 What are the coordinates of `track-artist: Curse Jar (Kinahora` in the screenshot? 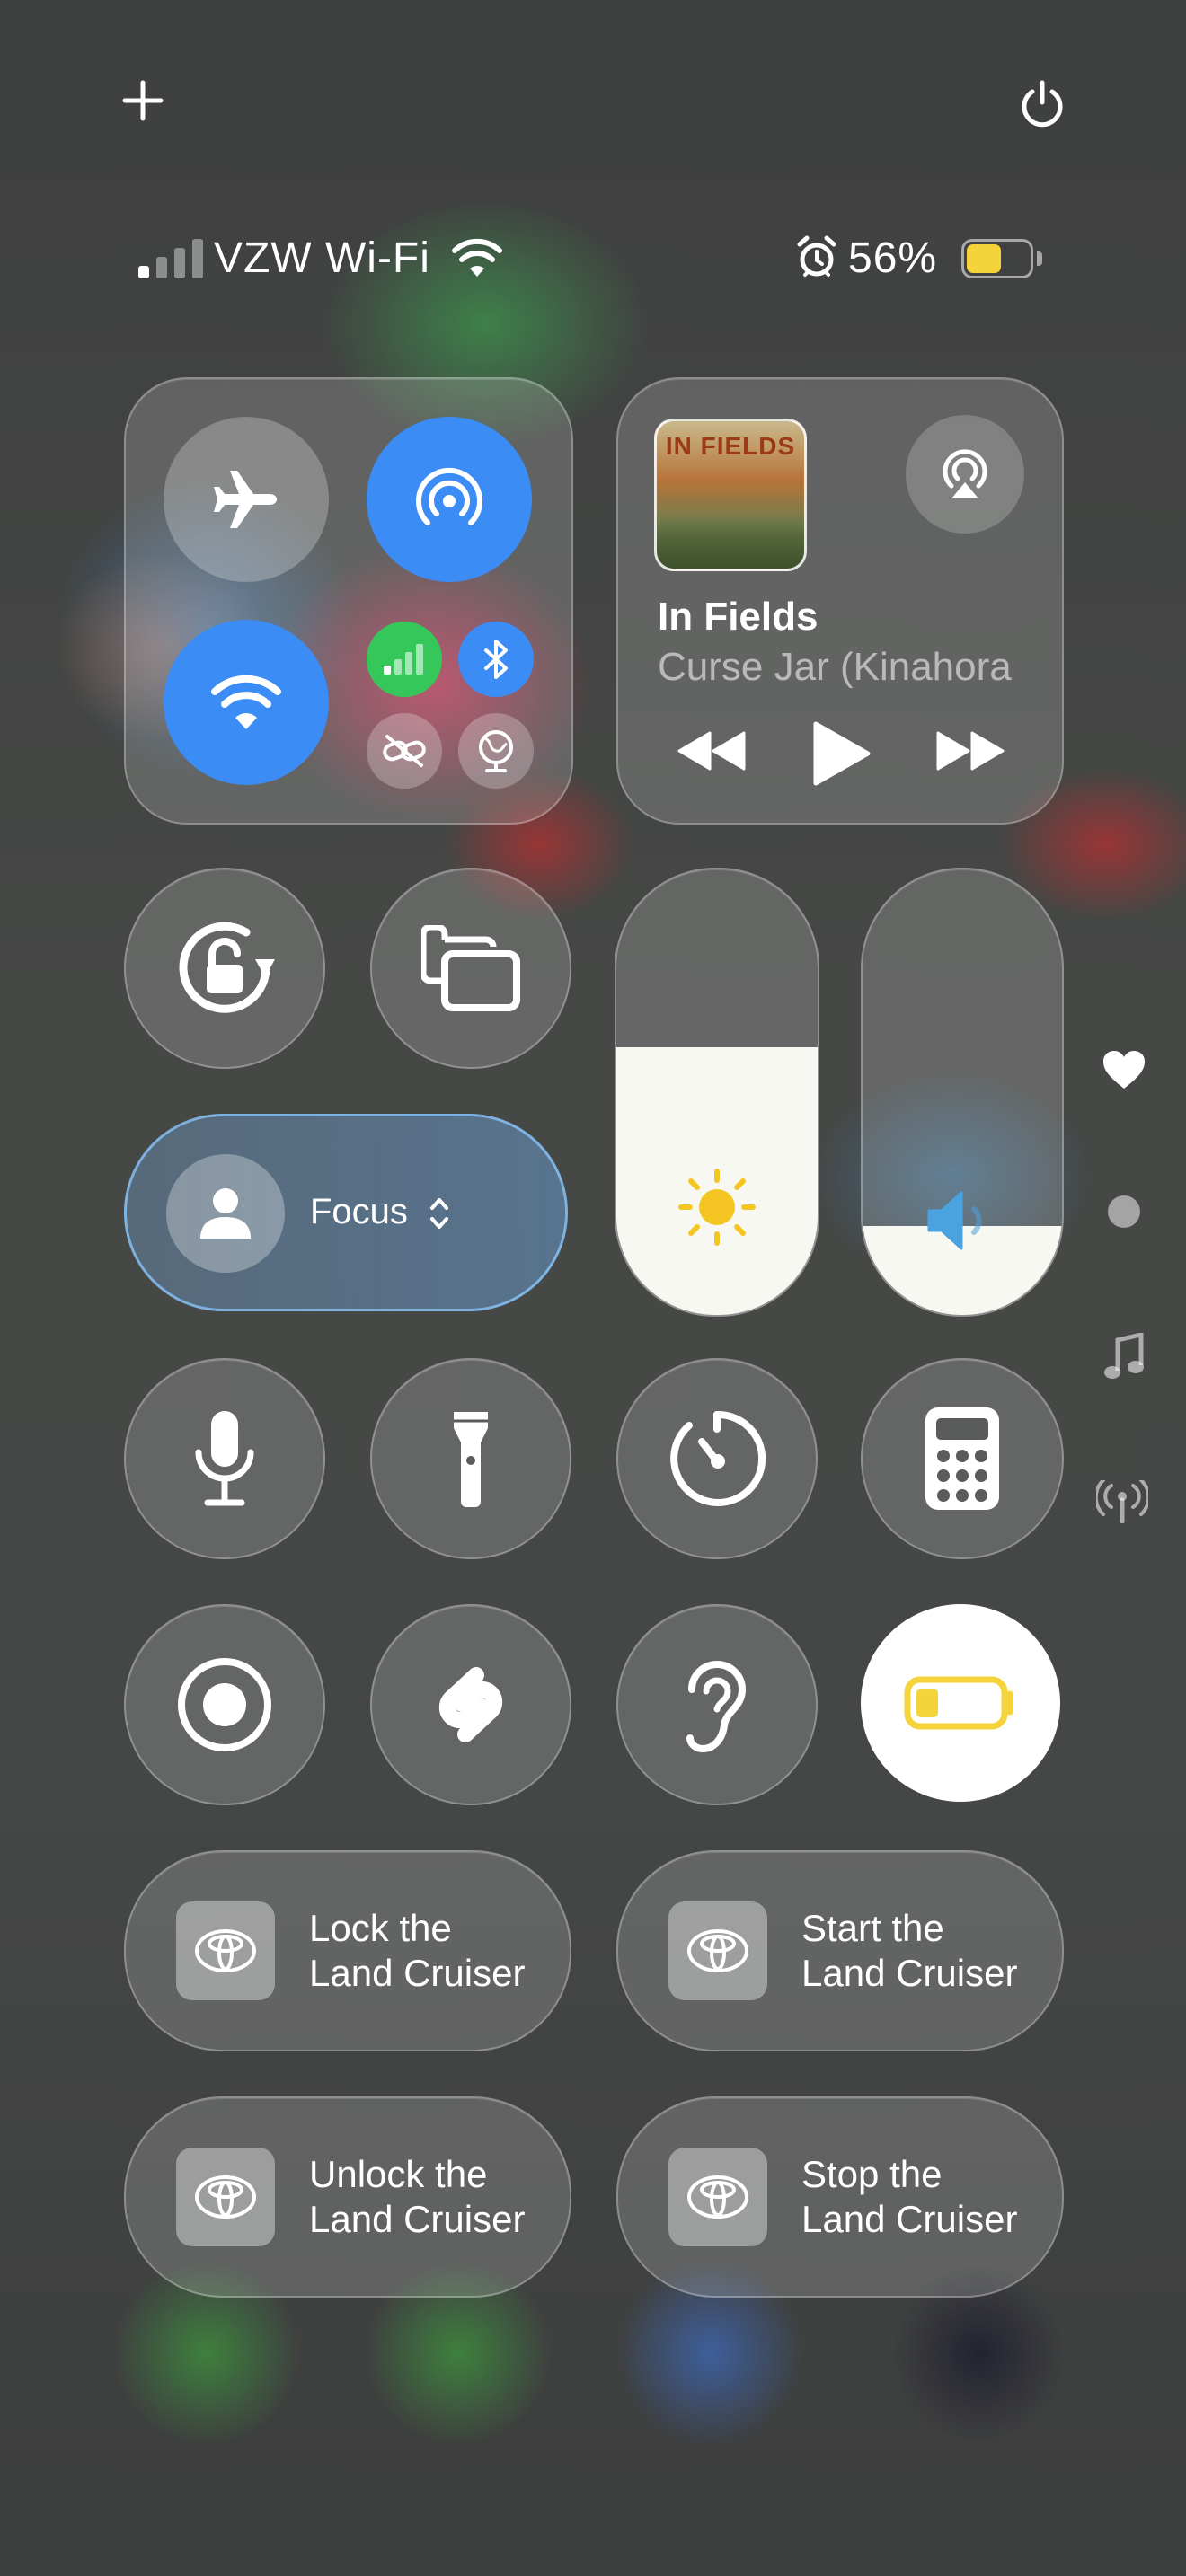 It's located at (835, 667).